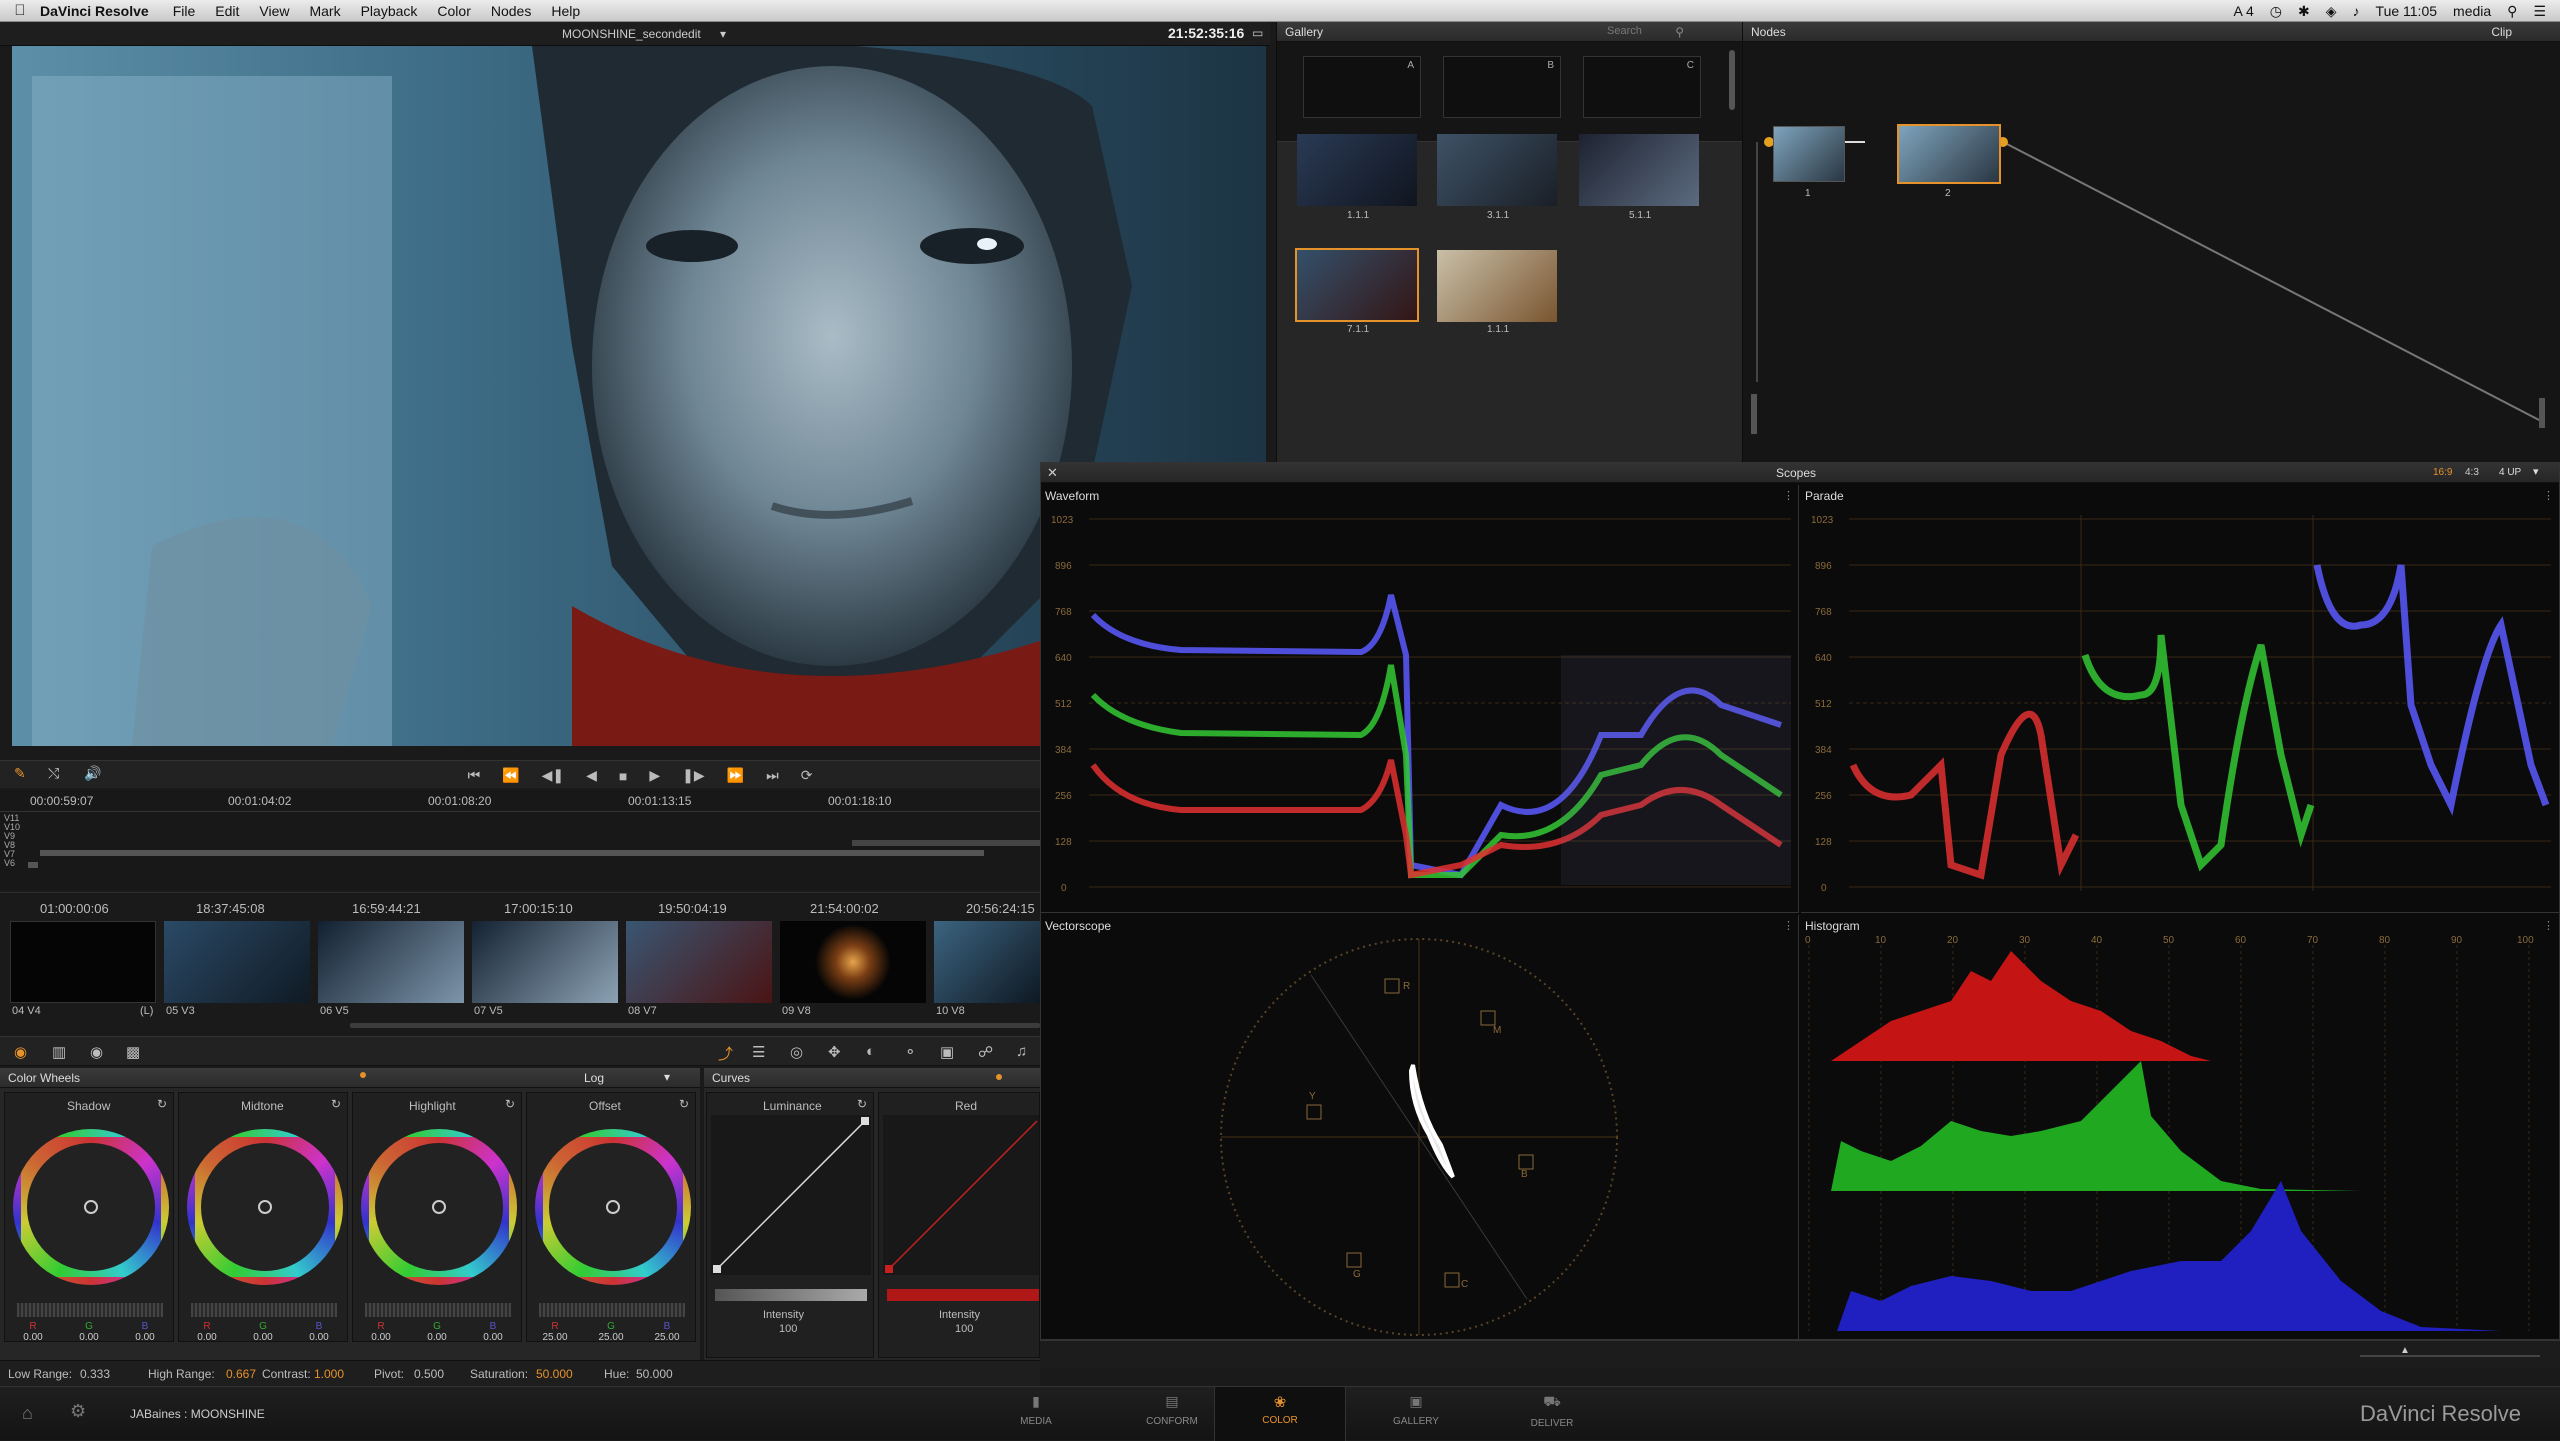  Describe the element at coordinates (631, 34) in the screenshot. I see `clip-title: MOONSHINE_secondedit` at that location.